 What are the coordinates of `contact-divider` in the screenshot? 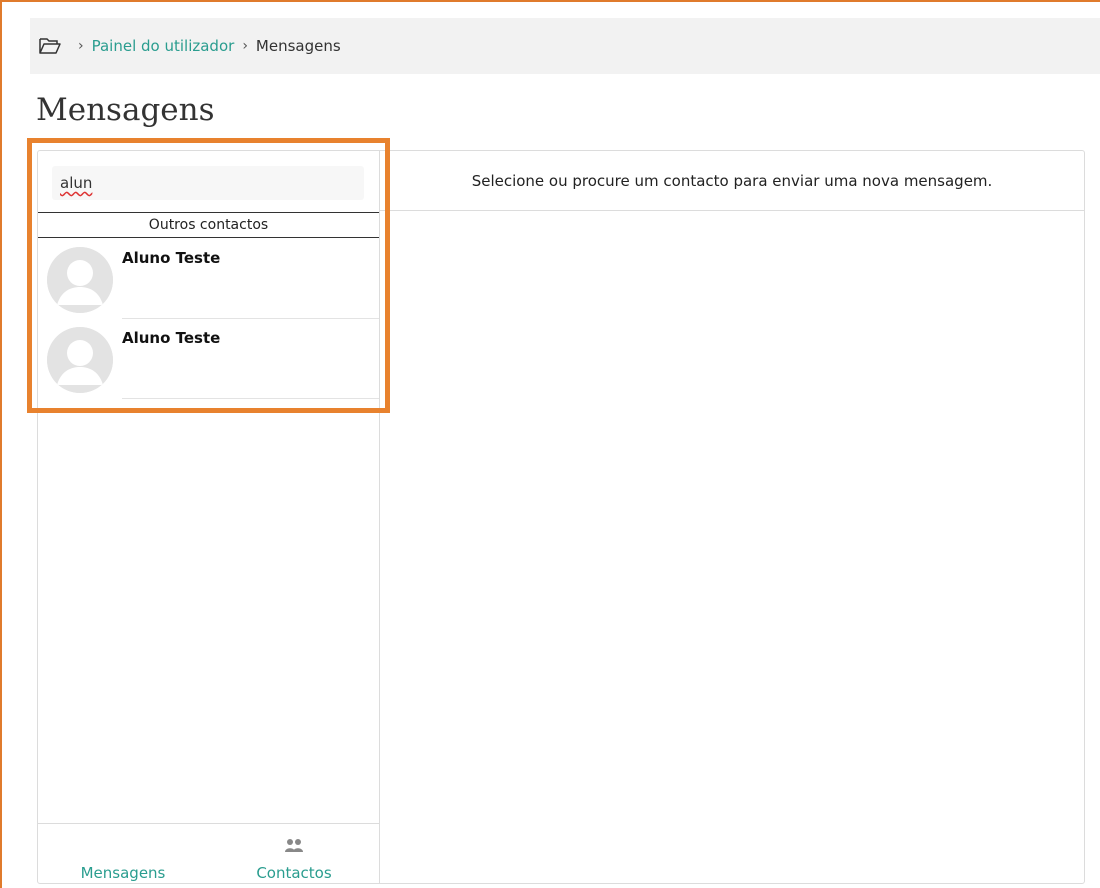 It's located at (250, 398).